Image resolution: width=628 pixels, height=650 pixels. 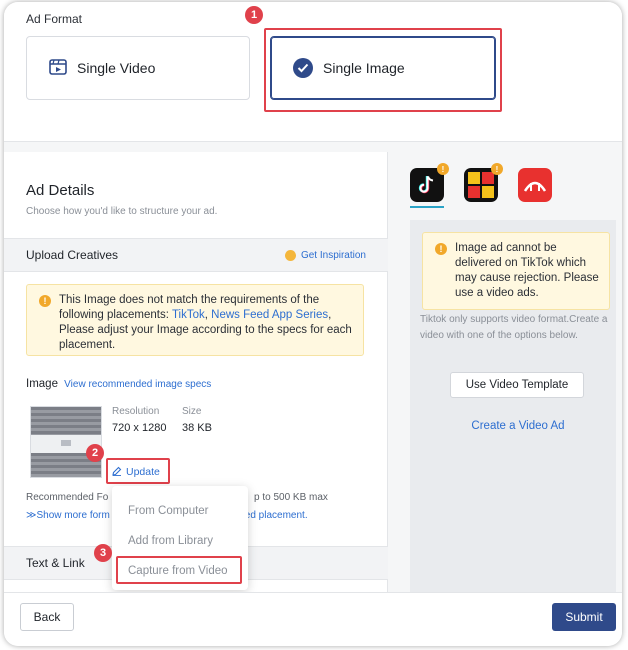 What do you see at coordinates (291, 497) in the screenshot?
I see `recommended-size-text: p to 500 KB max` at bounding box center [291, 497].